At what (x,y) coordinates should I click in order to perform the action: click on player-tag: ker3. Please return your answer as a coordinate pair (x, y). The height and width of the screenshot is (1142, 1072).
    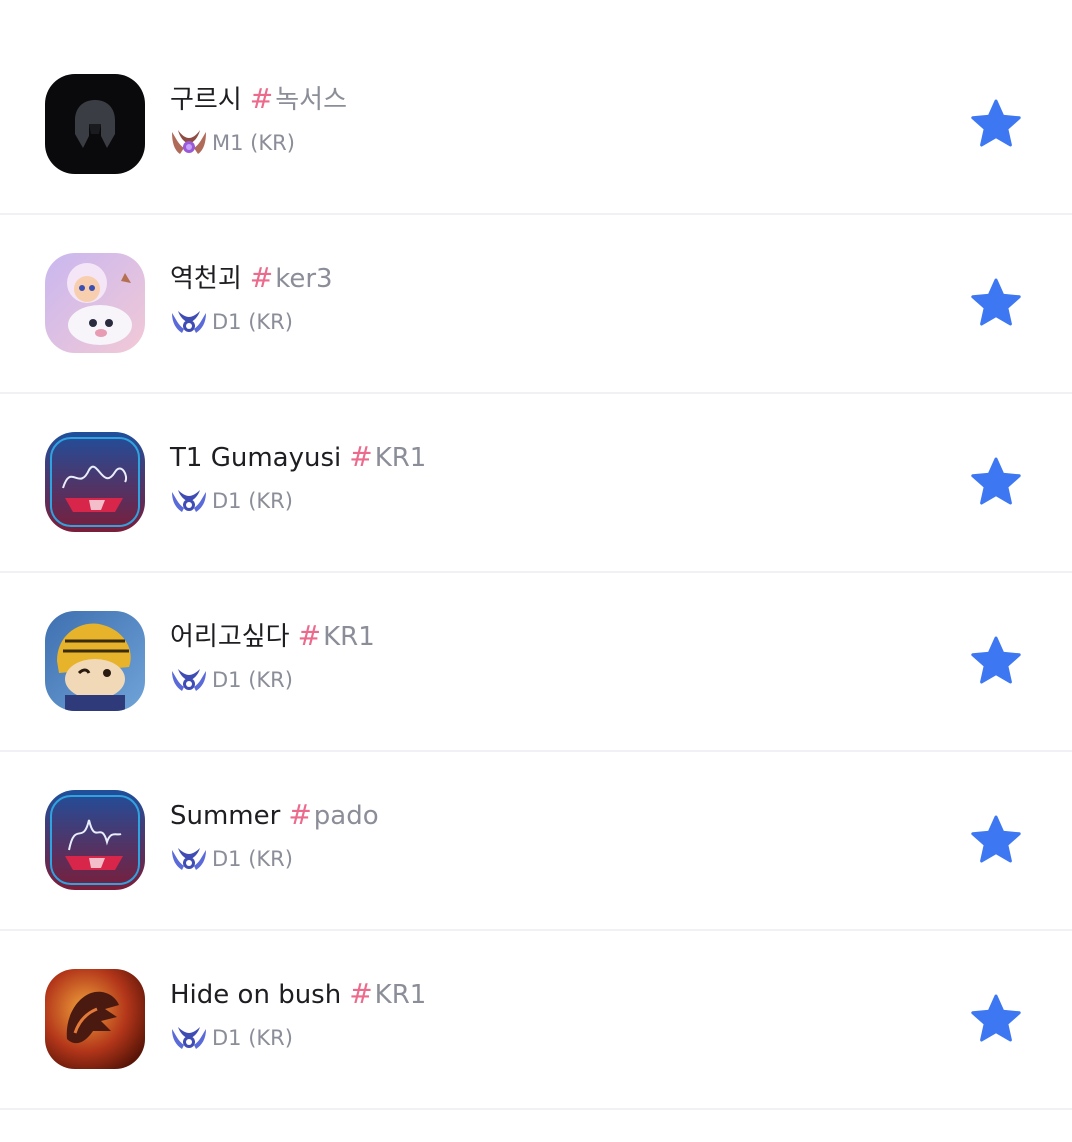
    Looking at the image, I should click on (304, 279).